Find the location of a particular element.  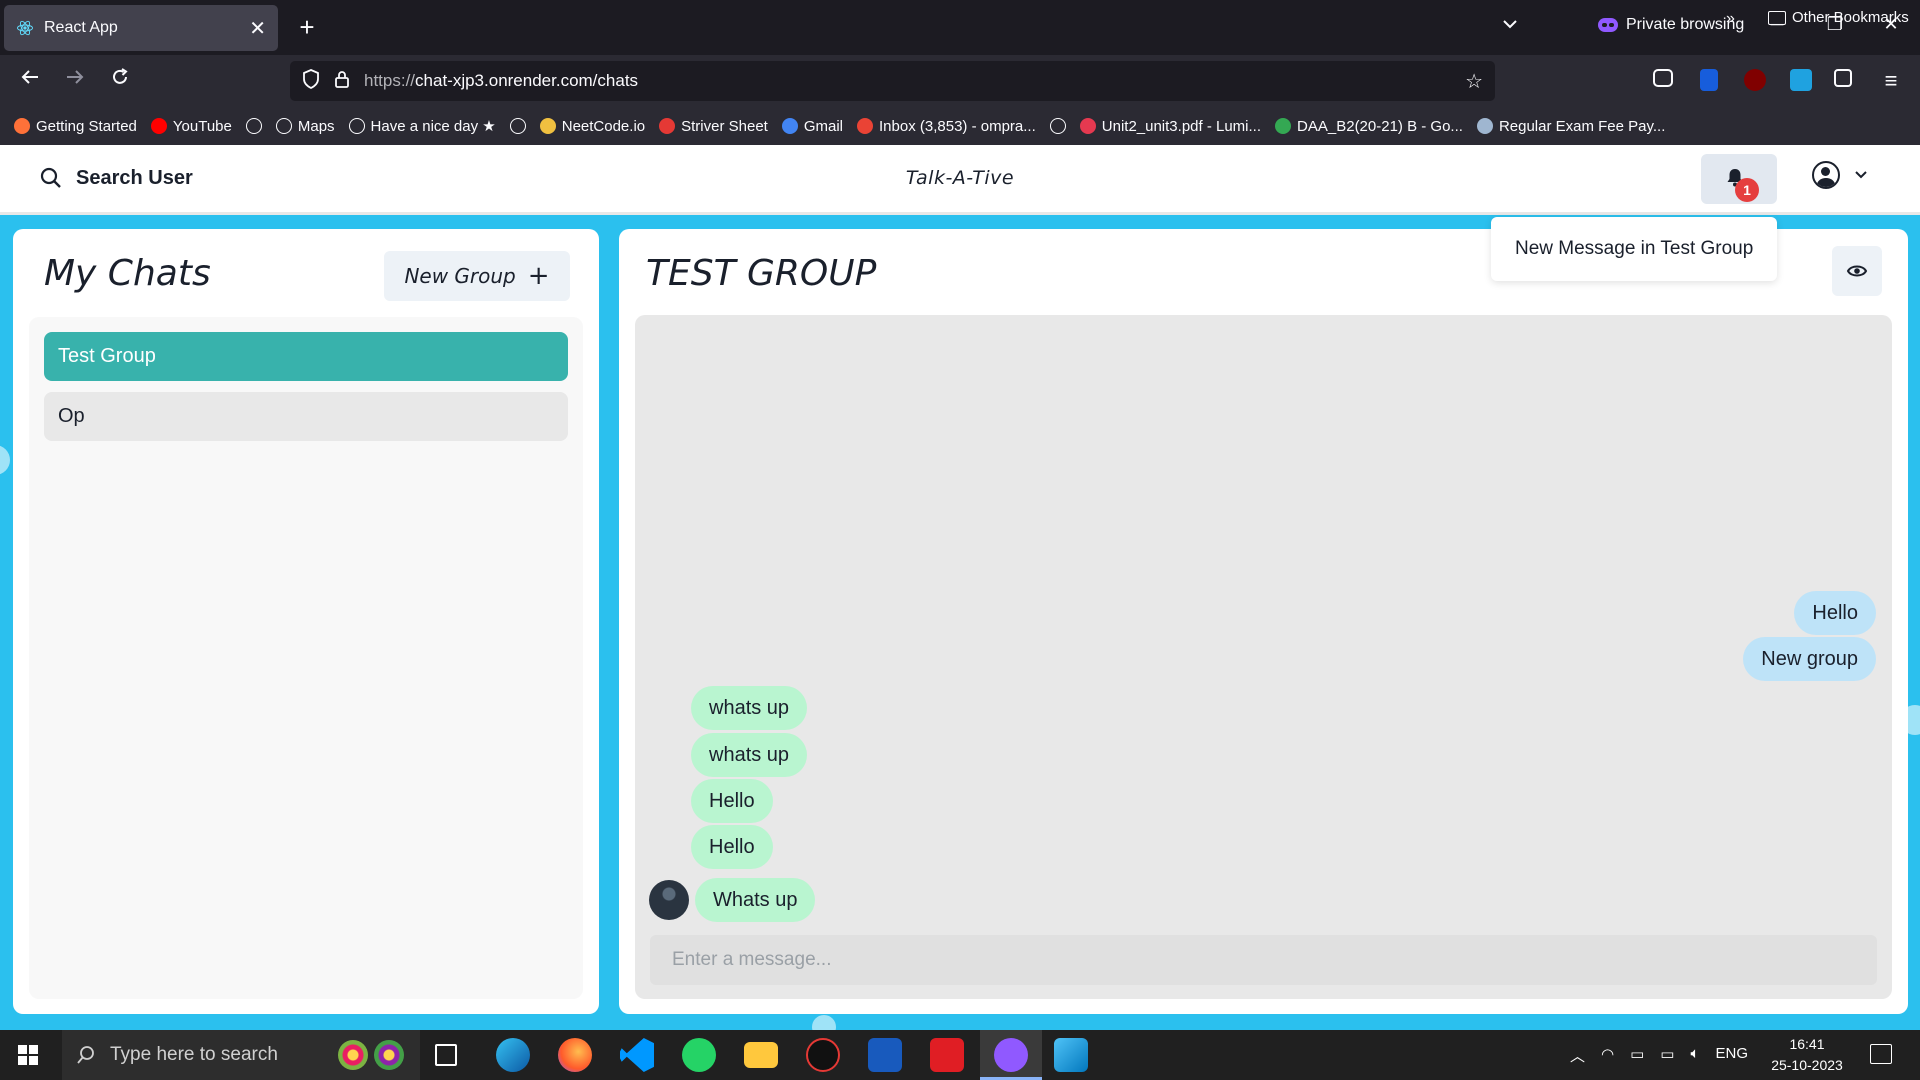

firefox-private-icon is located at coordinates (1011, 1055).